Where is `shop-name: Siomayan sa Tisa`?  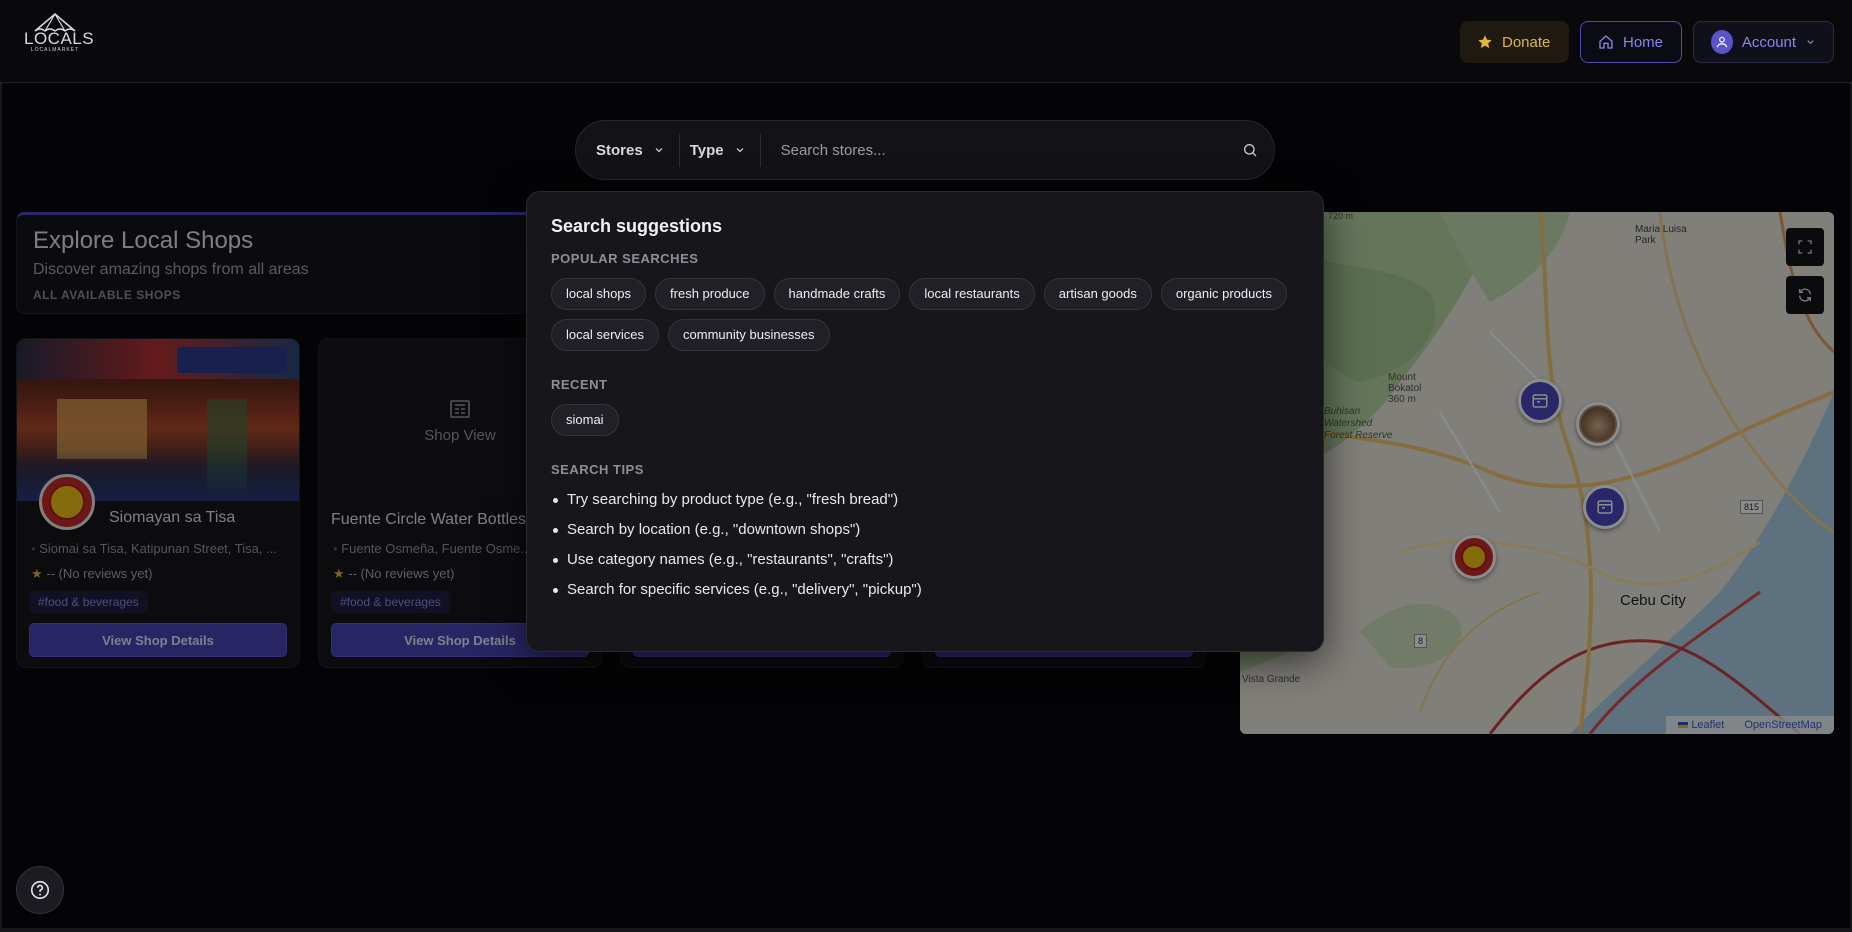 shop-name: Siomayan sa Tisa is located at coordinates (172, 518).